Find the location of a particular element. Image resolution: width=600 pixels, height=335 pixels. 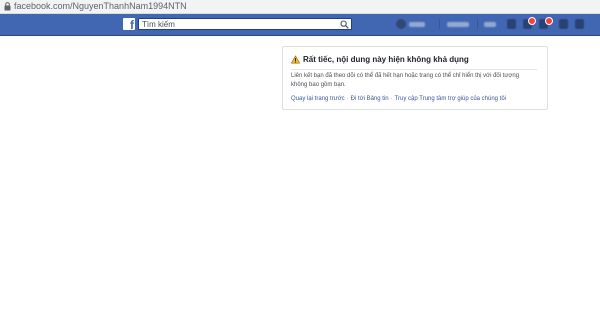

home-link is located at coordinates (458, 24).